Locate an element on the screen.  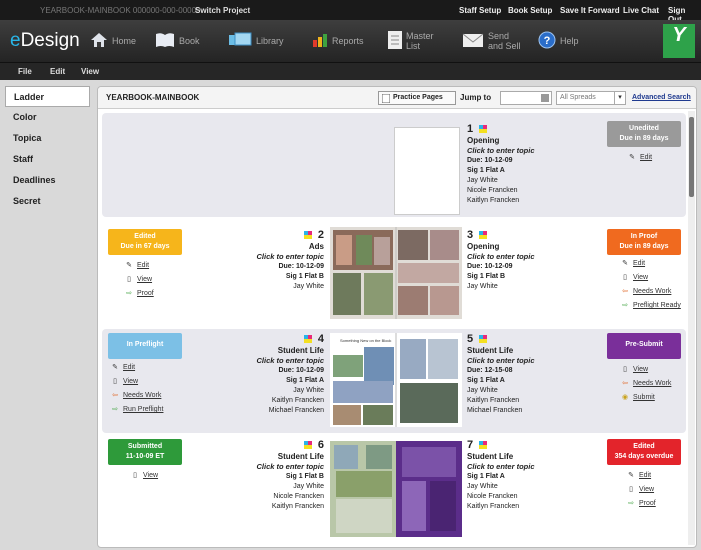
status-badge-edited: Edited Due in 67 days is located at coordinates (145, 242).